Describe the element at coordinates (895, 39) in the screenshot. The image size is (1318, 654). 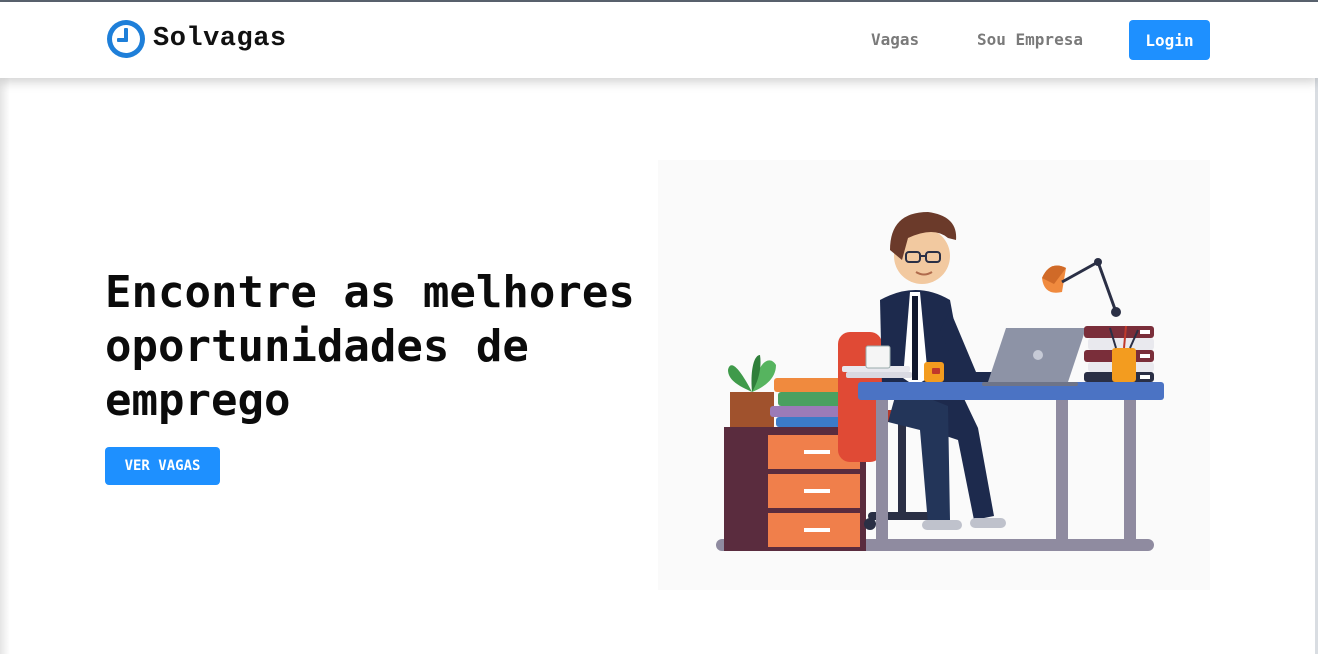
I see `nav-link-vagas: Vagas` at that location.